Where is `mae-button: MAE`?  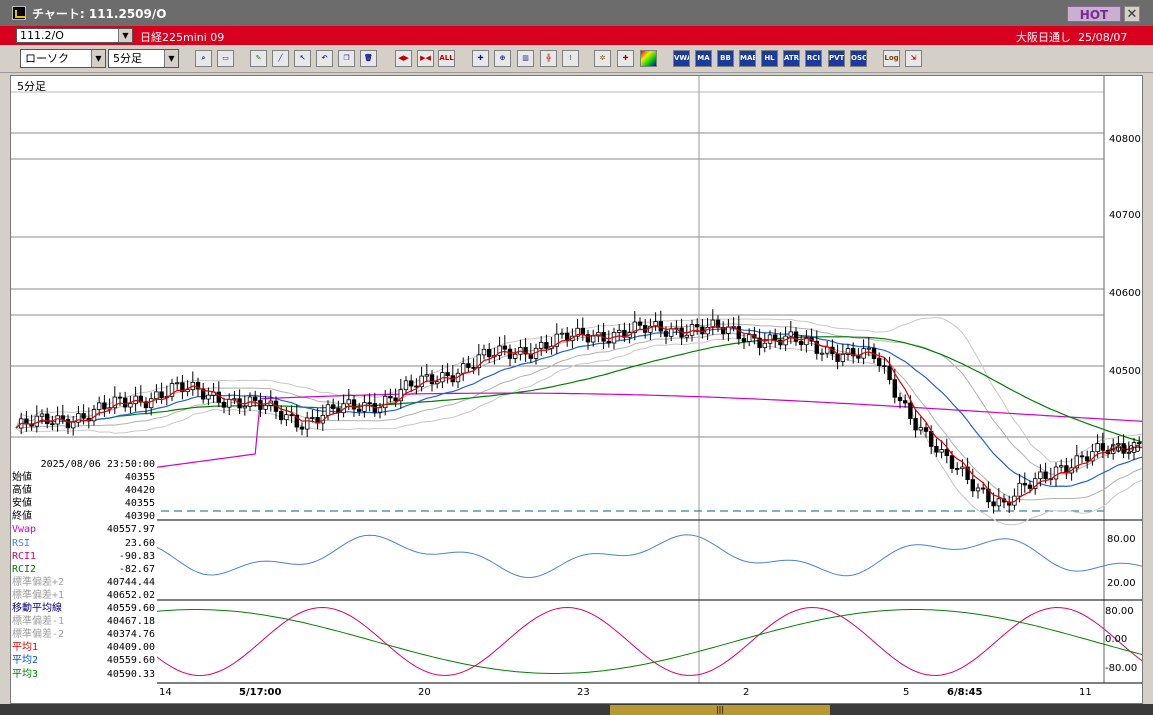
mae-button: MAE is located at coordinates (747, 58).